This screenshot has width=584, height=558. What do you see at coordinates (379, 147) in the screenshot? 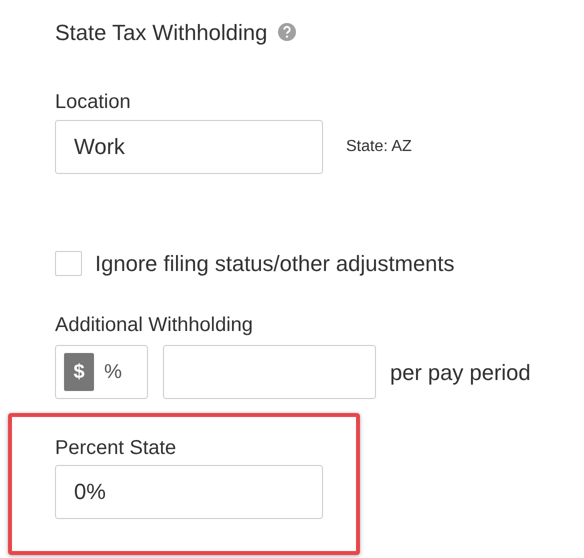
I see `state-text: State: AZ` at bounding box center [379, 147].